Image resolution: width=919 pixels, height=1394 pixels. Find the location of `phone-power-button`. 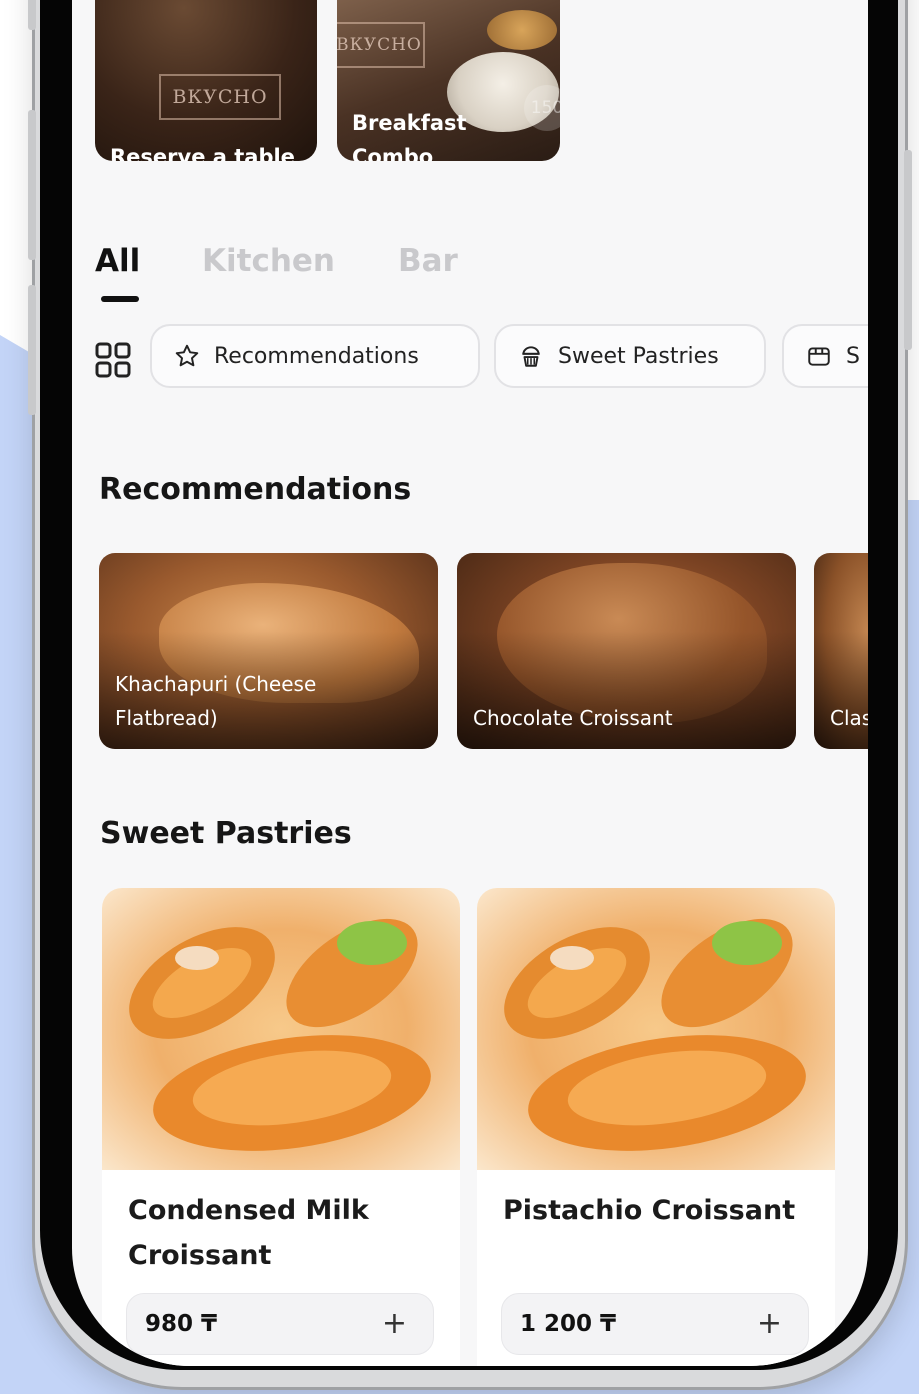

phone-power-button is located at coordinates (908, 250).